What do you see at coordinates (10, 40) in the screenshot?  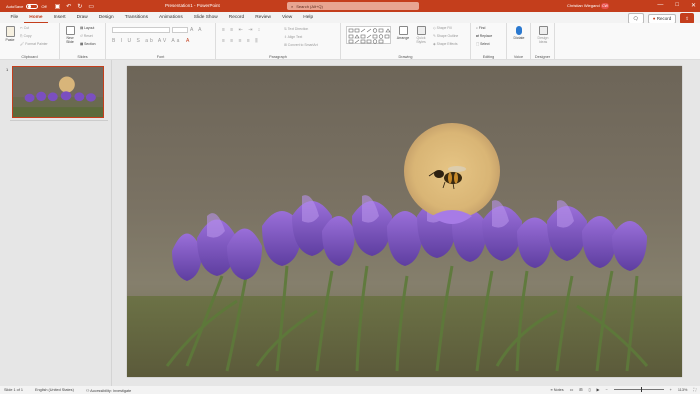 I see `paste-label: Paste` at bounding box center [10, 40].